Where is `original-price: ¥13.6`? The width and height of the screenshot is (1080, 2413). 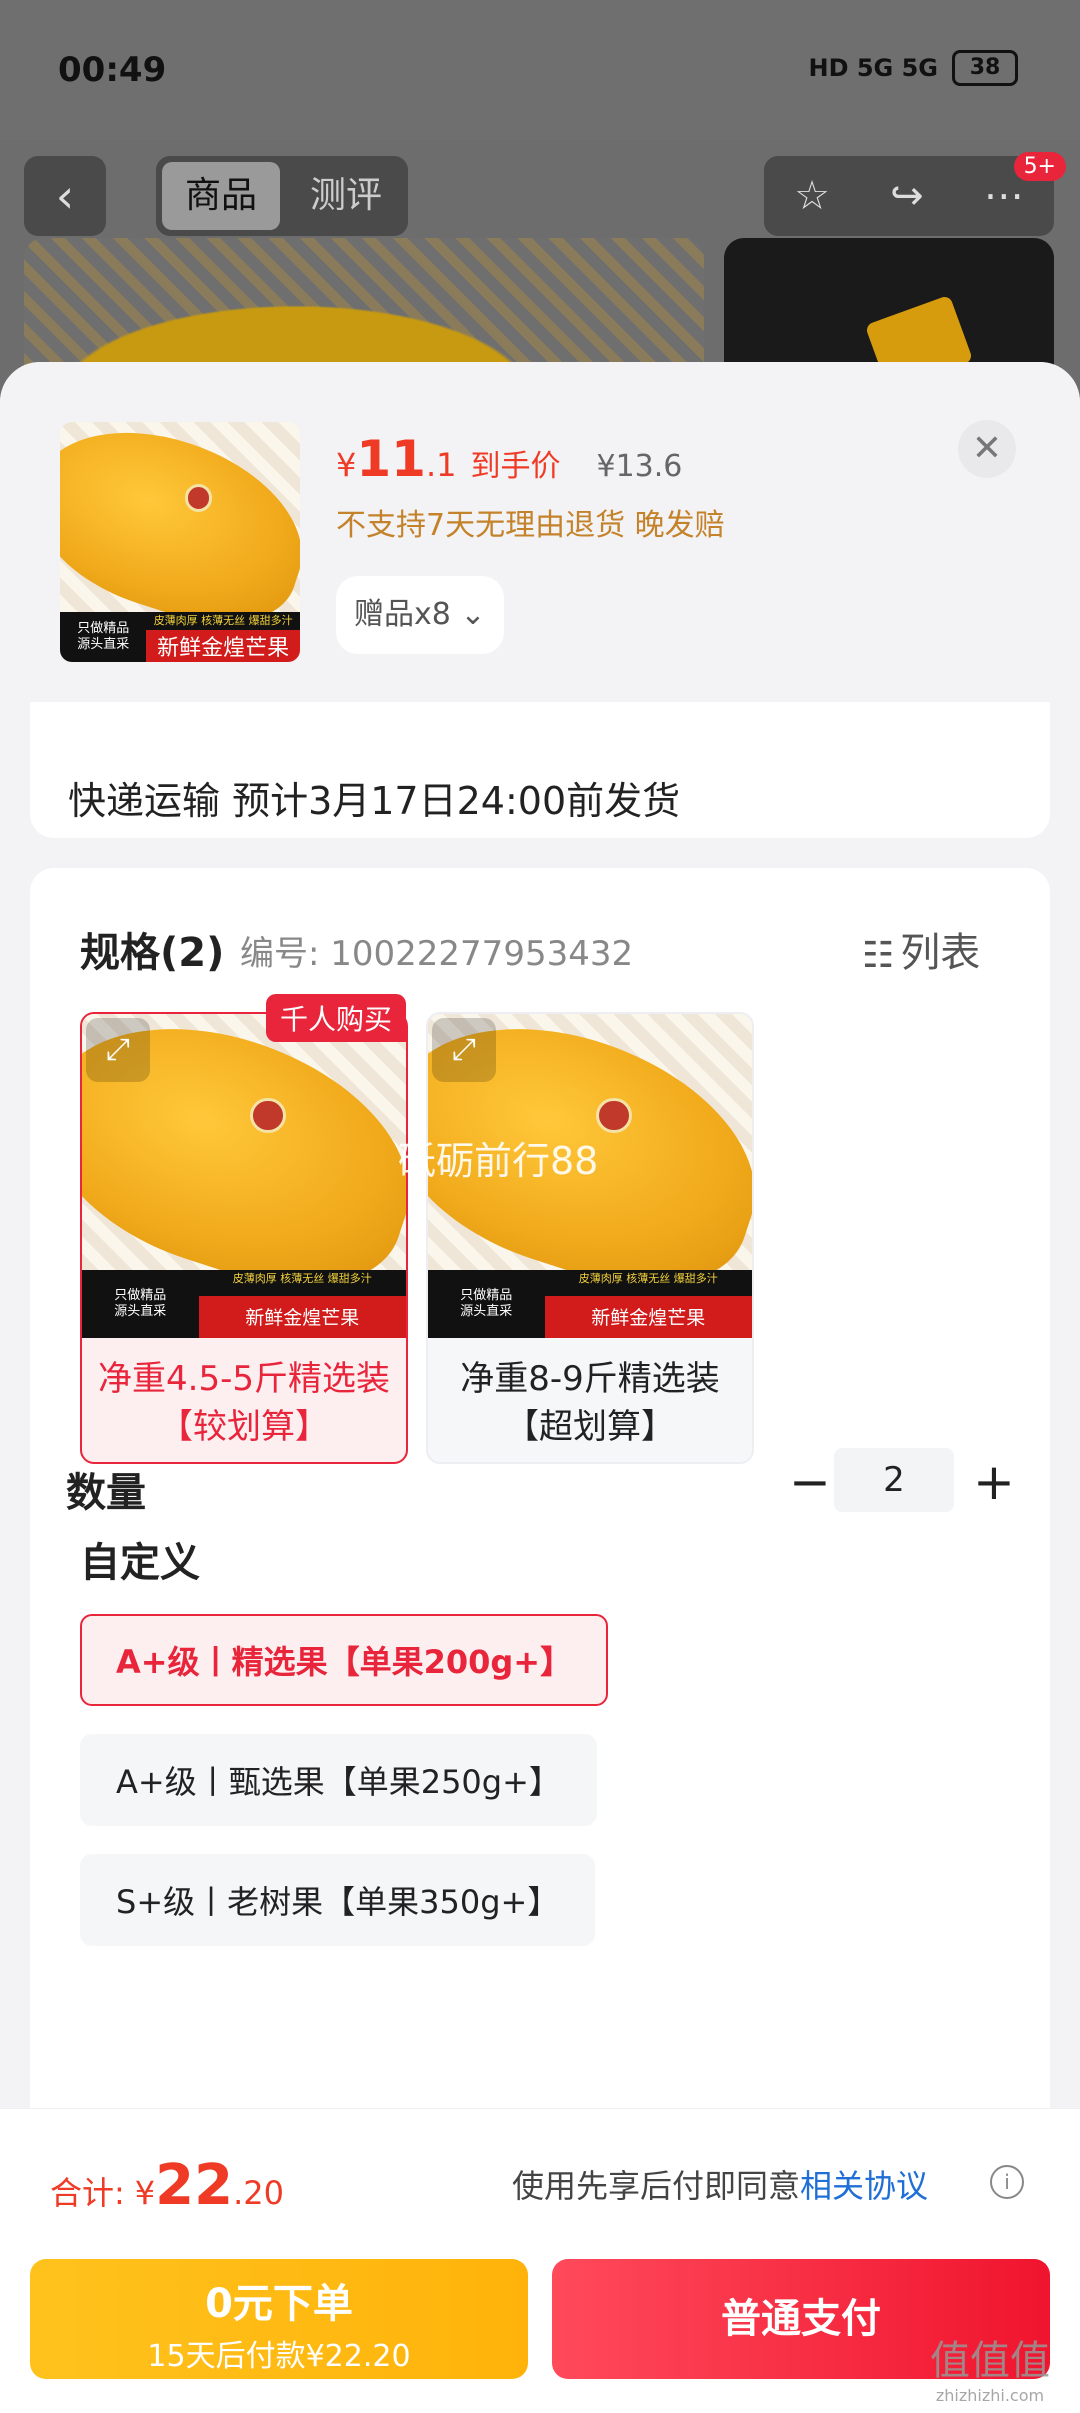 original-price: ¥13.6 is located at coordinates (639, 466).